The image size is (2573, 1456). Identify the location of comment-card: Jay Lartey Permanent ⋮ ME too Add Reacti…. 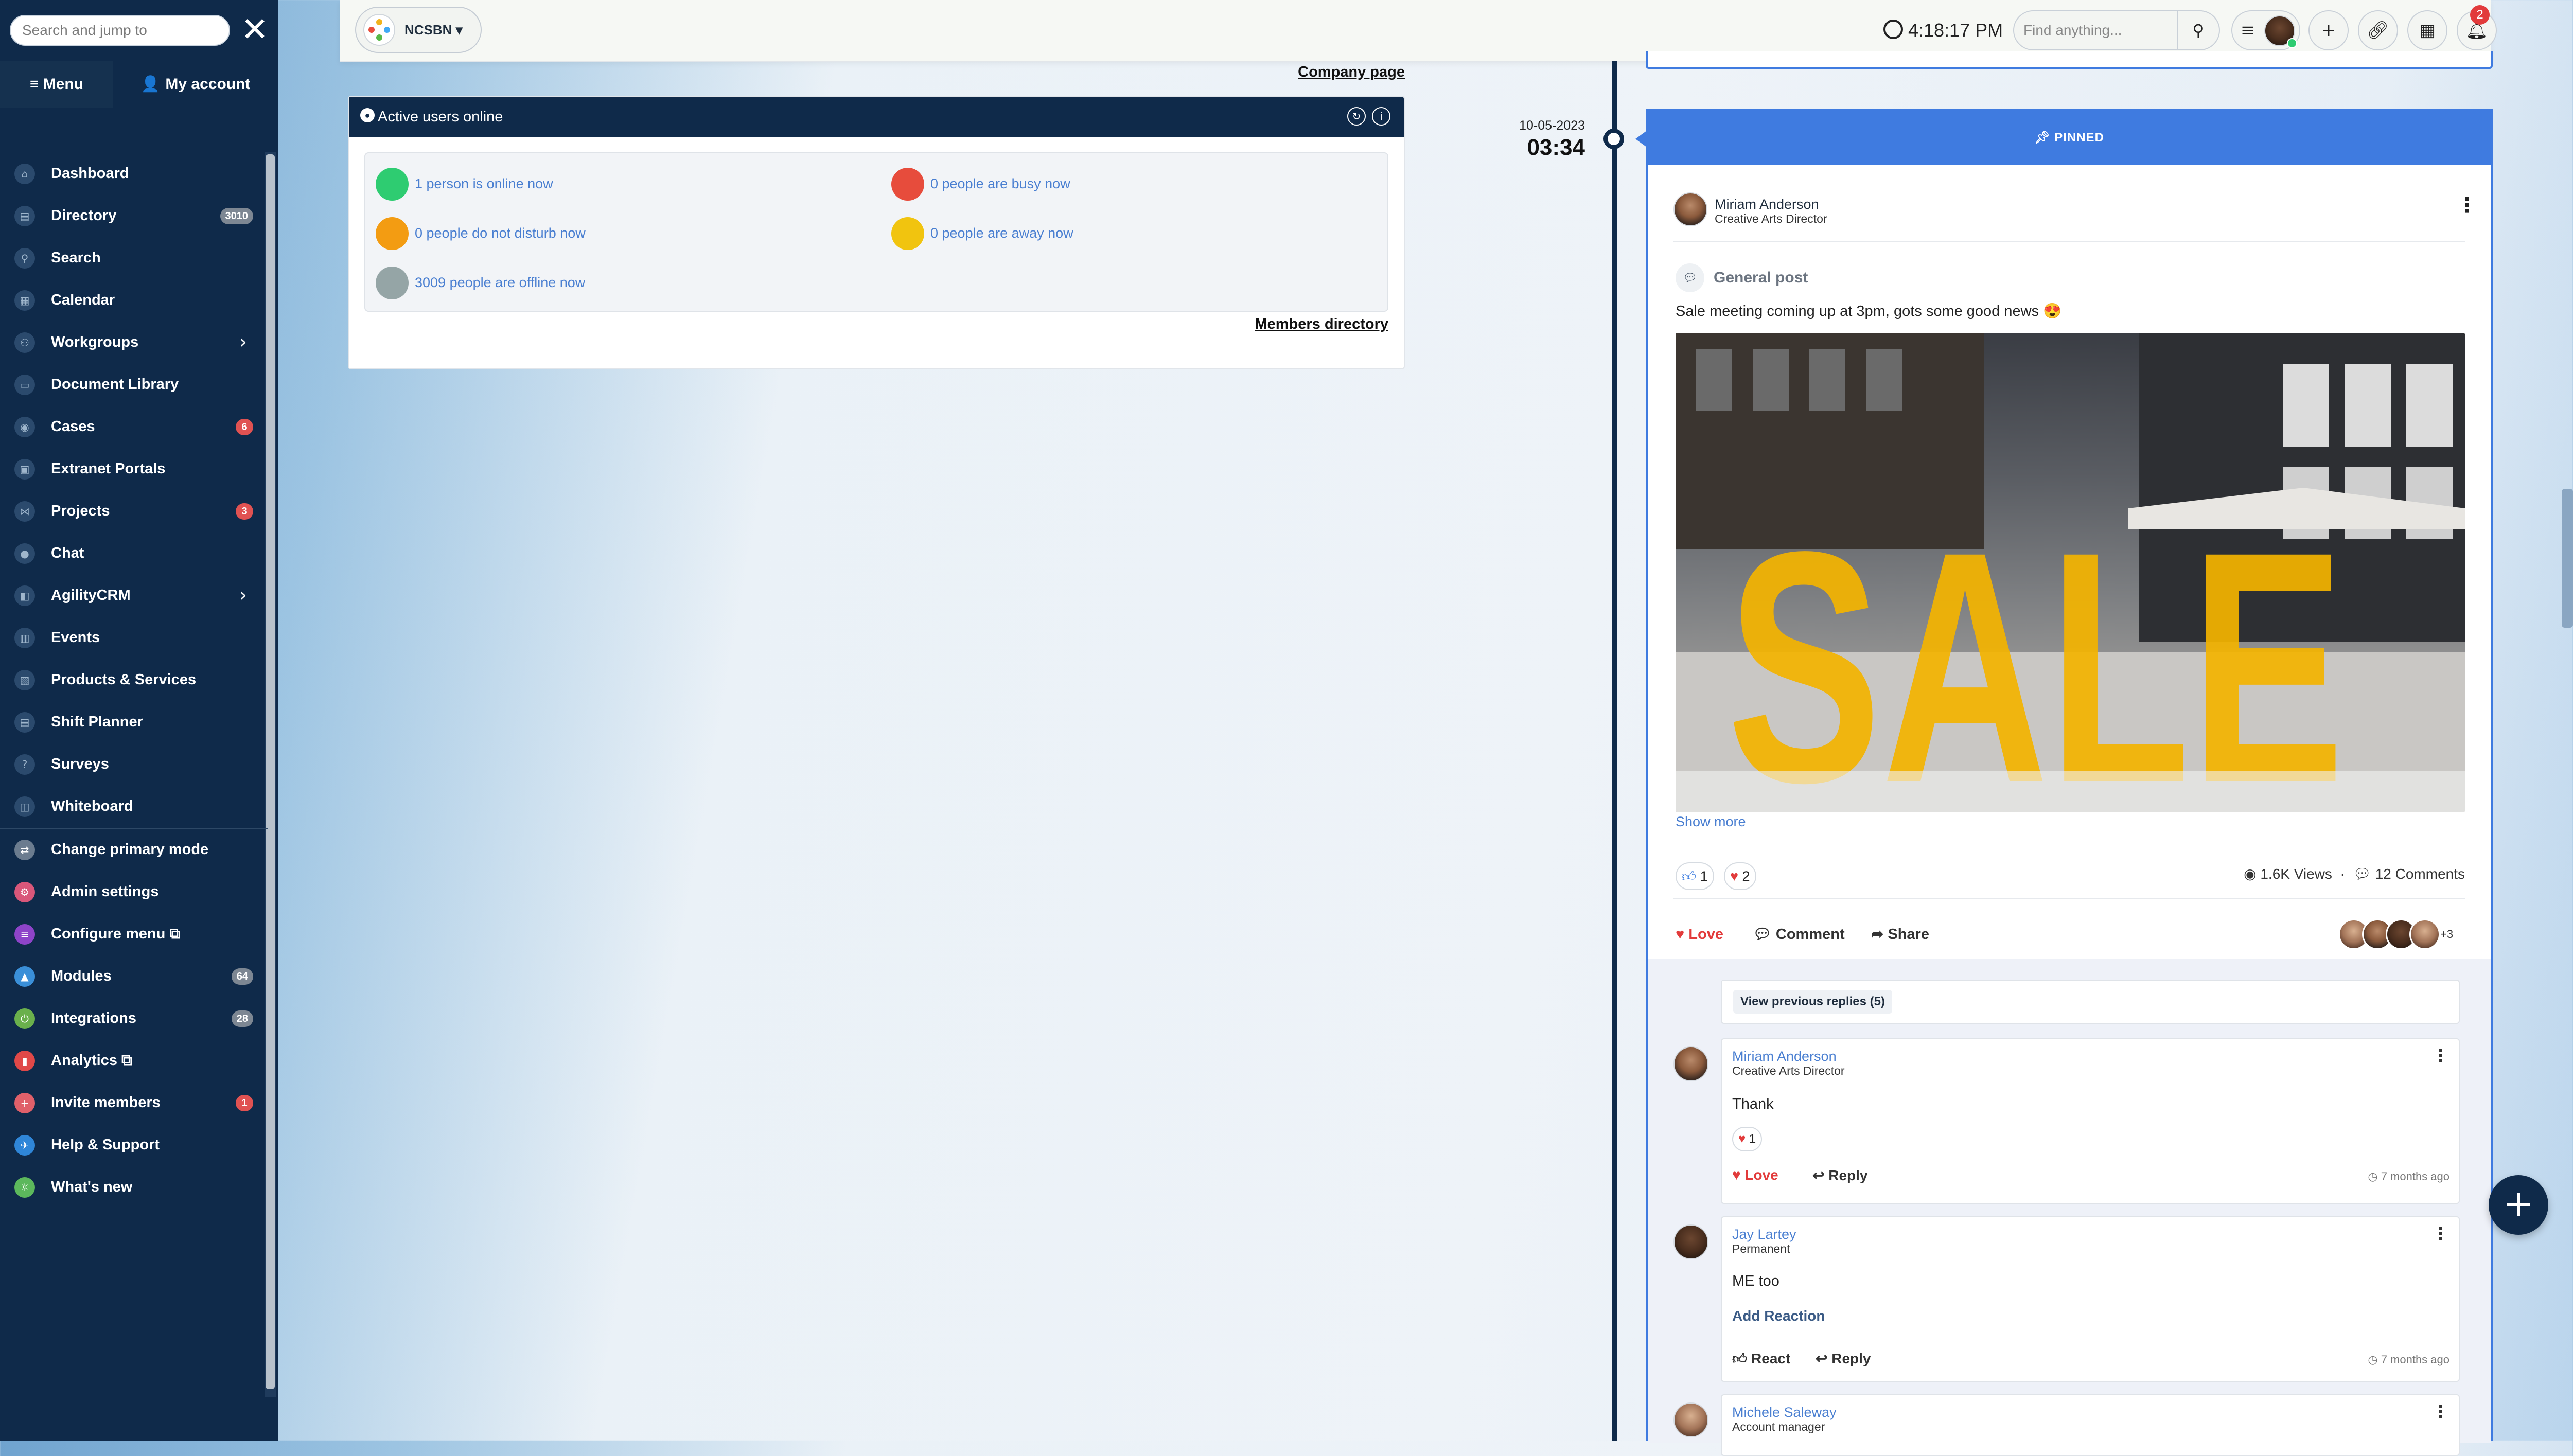
(2090, 1299).